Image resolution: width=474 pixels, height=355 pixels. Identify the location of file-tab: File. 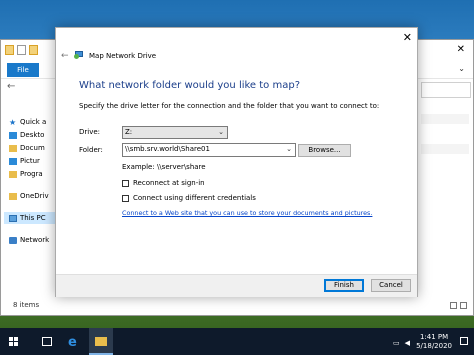
(23, 70).